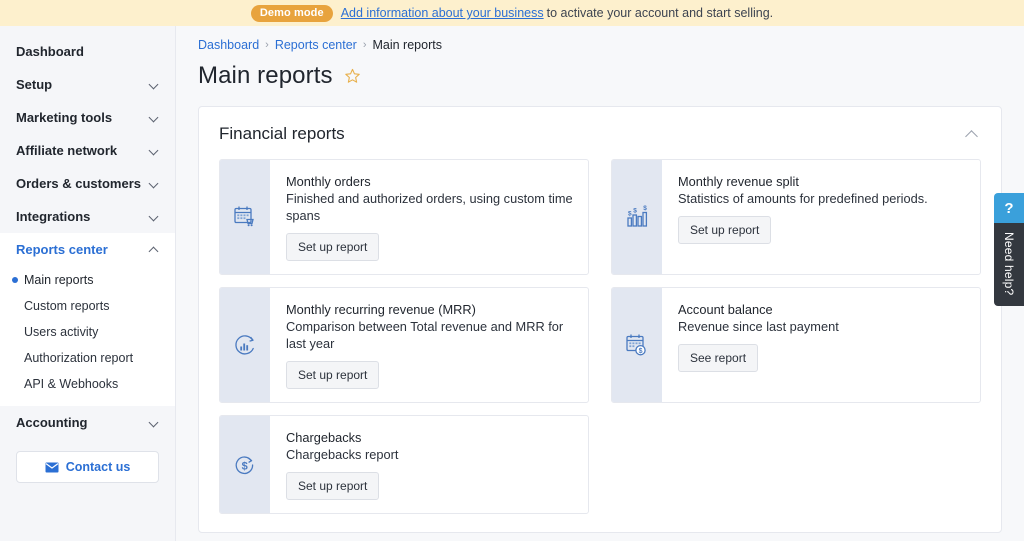 The height and width of the screenshot is (541, 1024). I want to click on contact-us-label: Contact us, so click(98, 467).